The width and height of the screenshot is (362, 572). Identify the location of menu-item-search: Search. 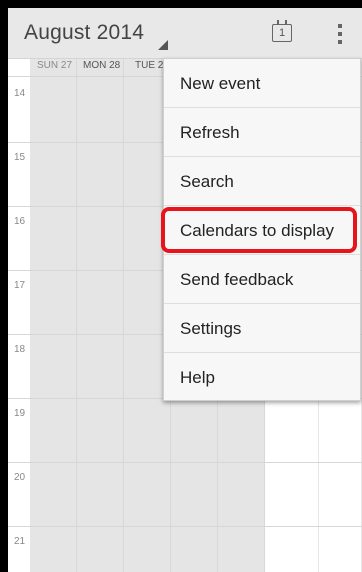
(262, 181).